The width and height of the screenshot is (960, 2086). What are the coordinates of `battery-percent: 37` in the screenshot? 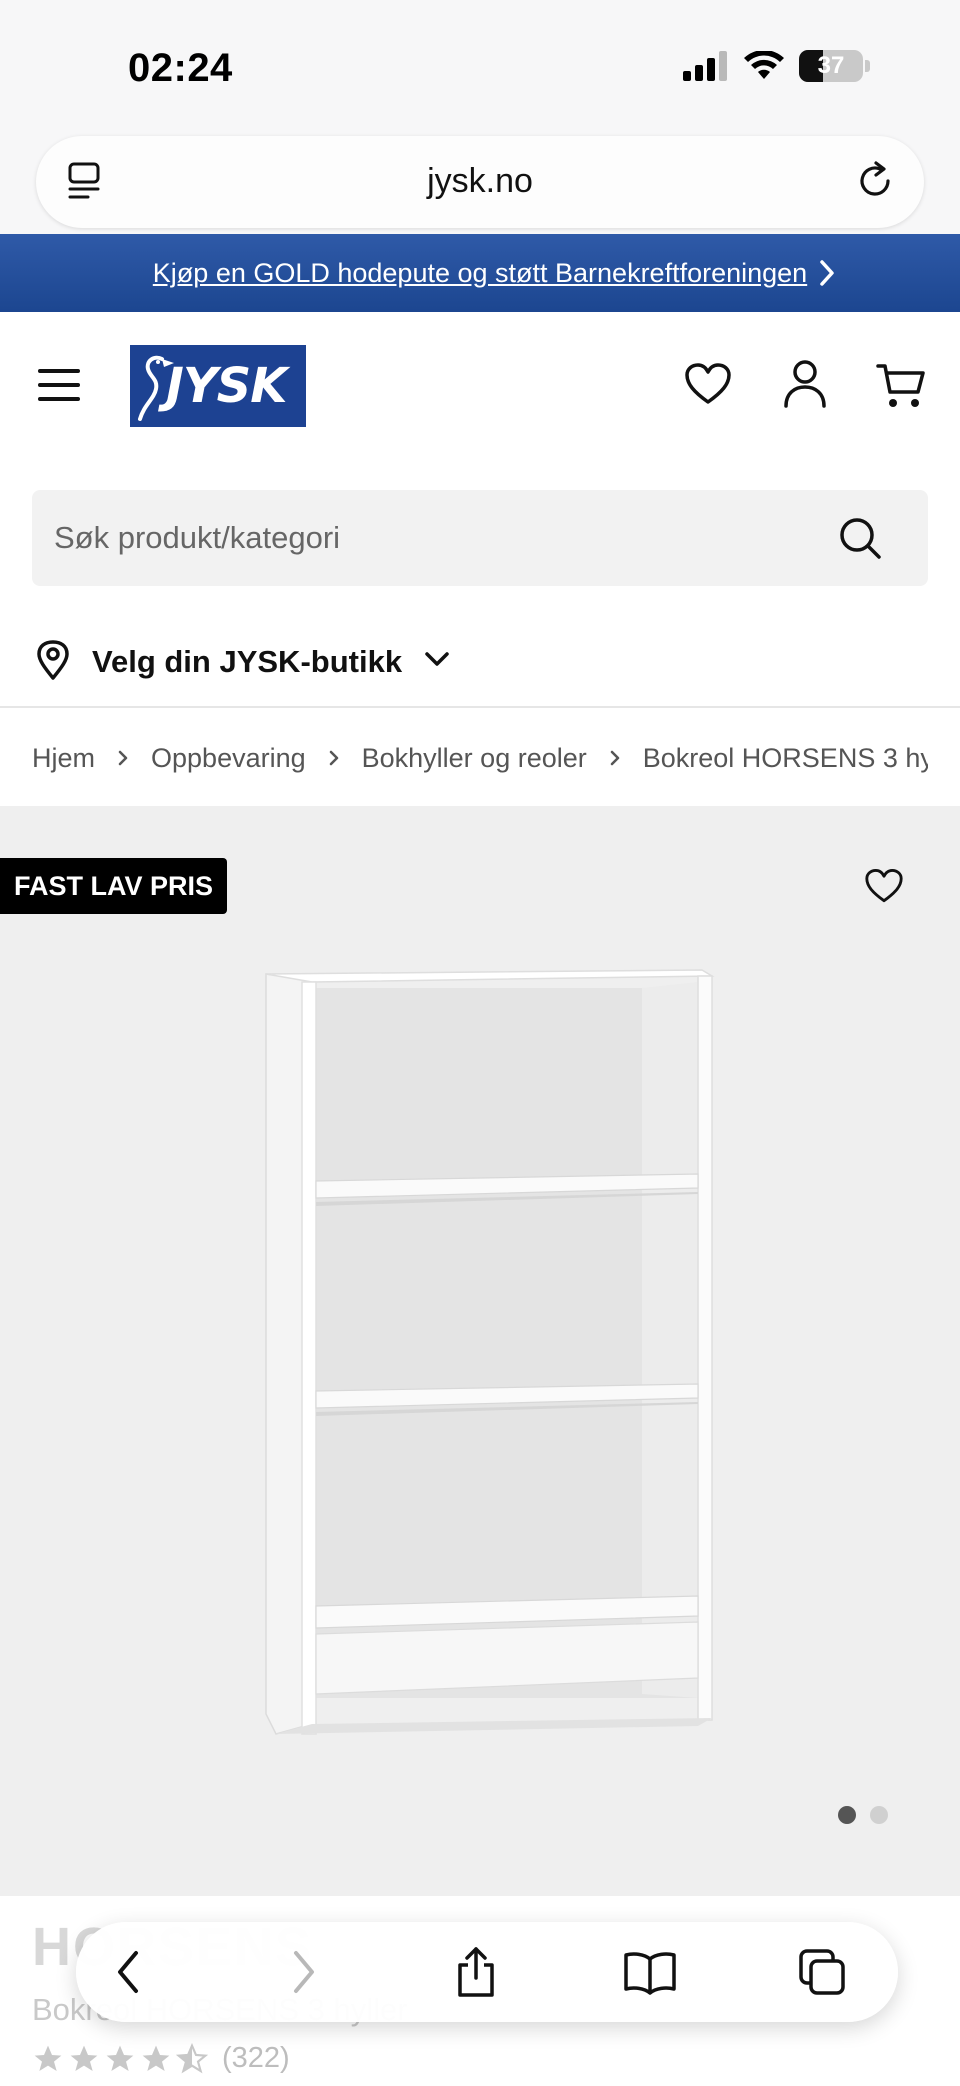 It's located at (831, 65).